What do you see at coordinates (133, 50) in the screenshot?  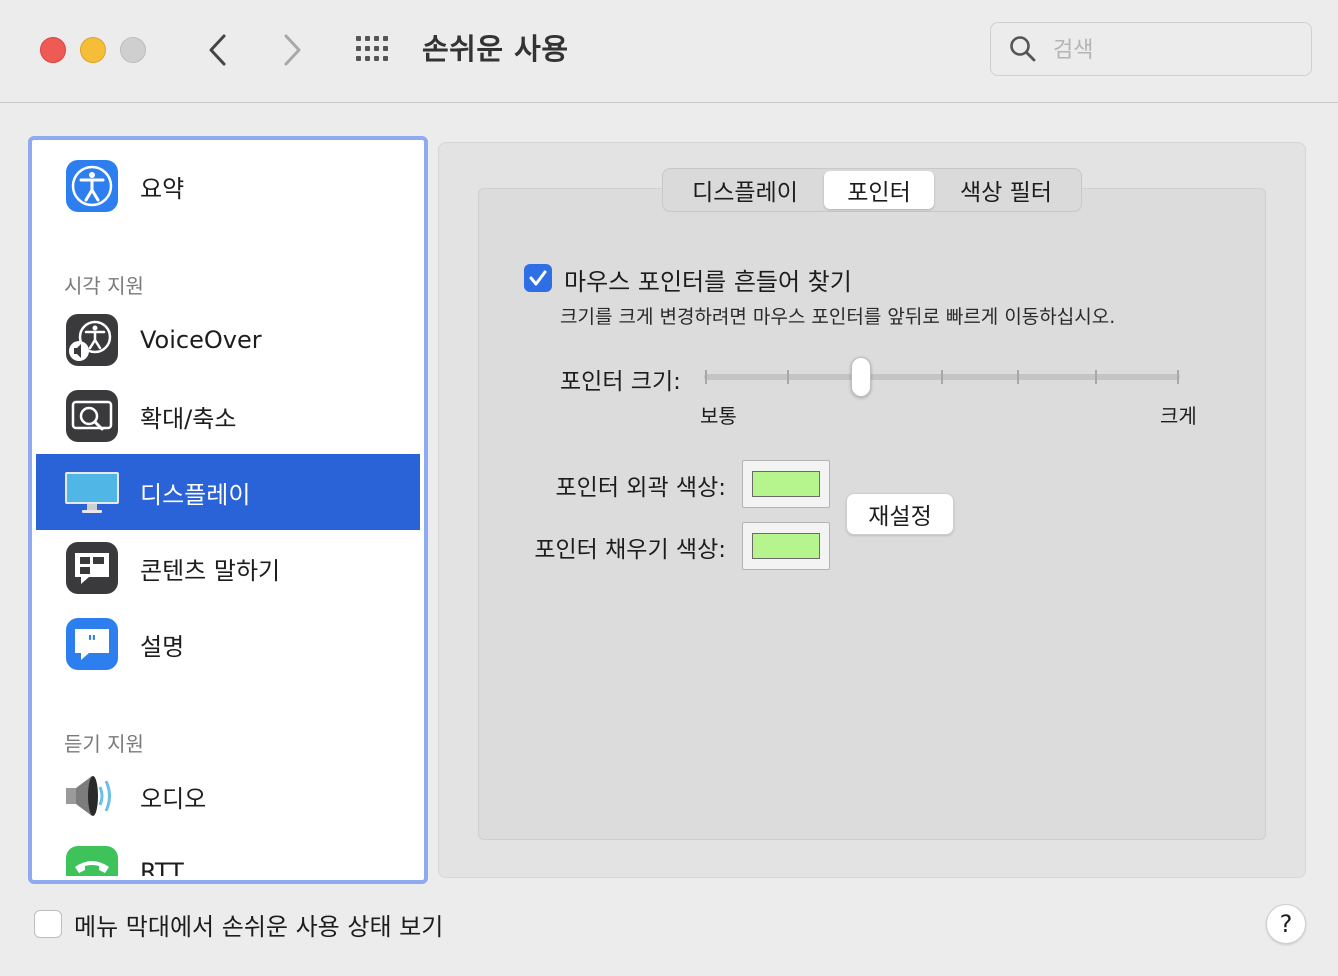 I see `zoom-window-button` at bounding box center [133, 50].